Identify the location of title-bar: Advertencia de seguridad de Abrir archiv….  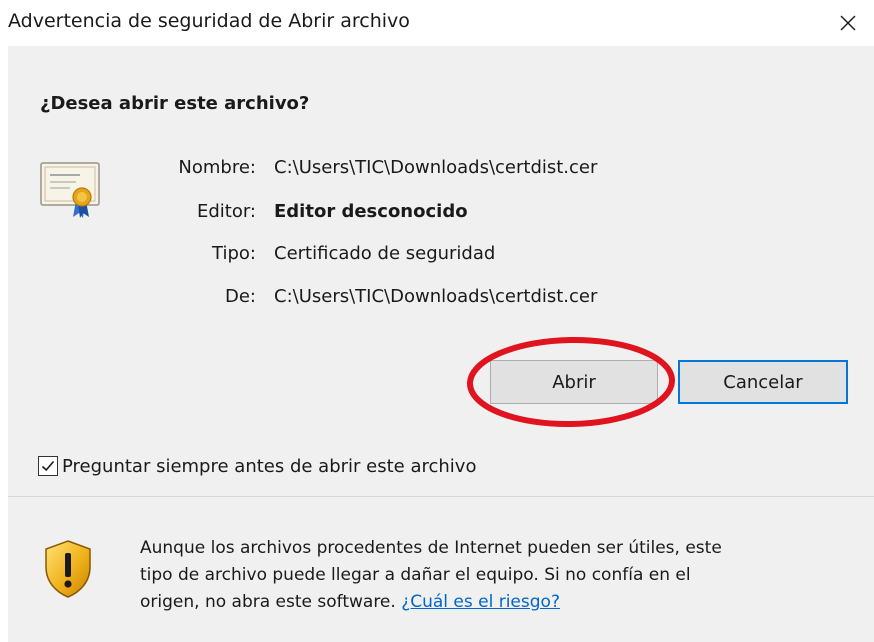
(437, 23).